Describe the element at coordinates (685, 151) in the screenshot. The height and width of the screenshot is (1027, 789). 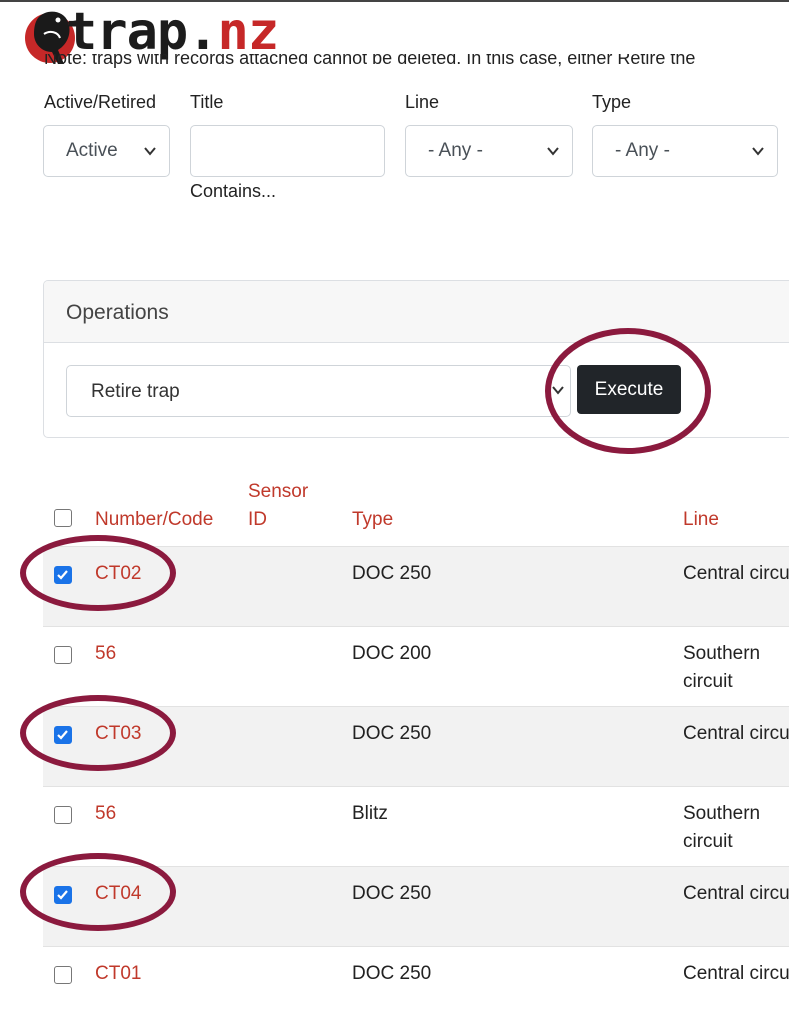
I see `type-select: - Any -` at that location.